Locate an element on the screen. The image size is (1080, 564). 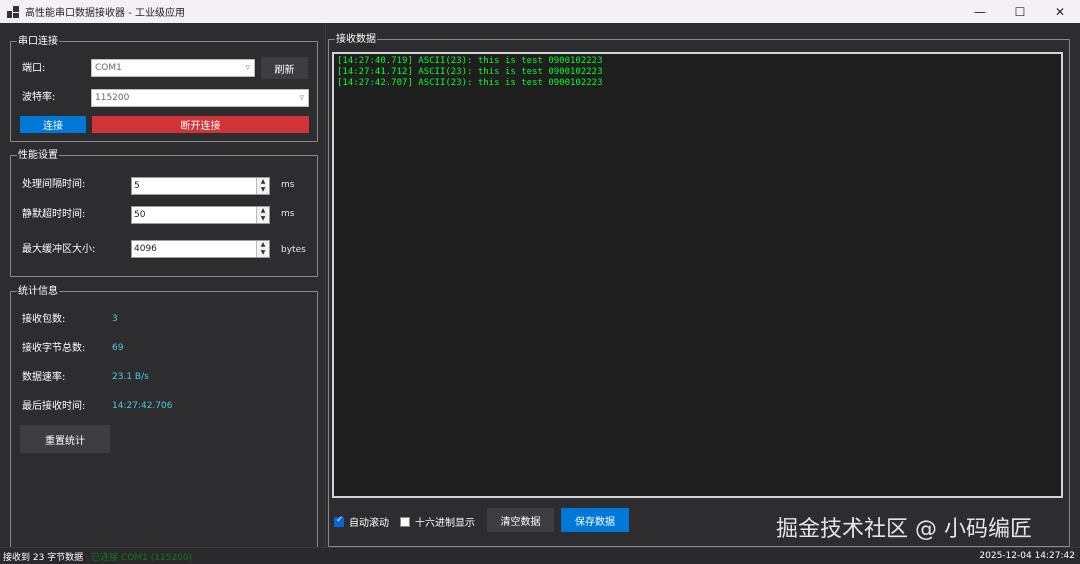
auto-scroll-checkbox: 自动滚动 is located at coordinates (361, 521).